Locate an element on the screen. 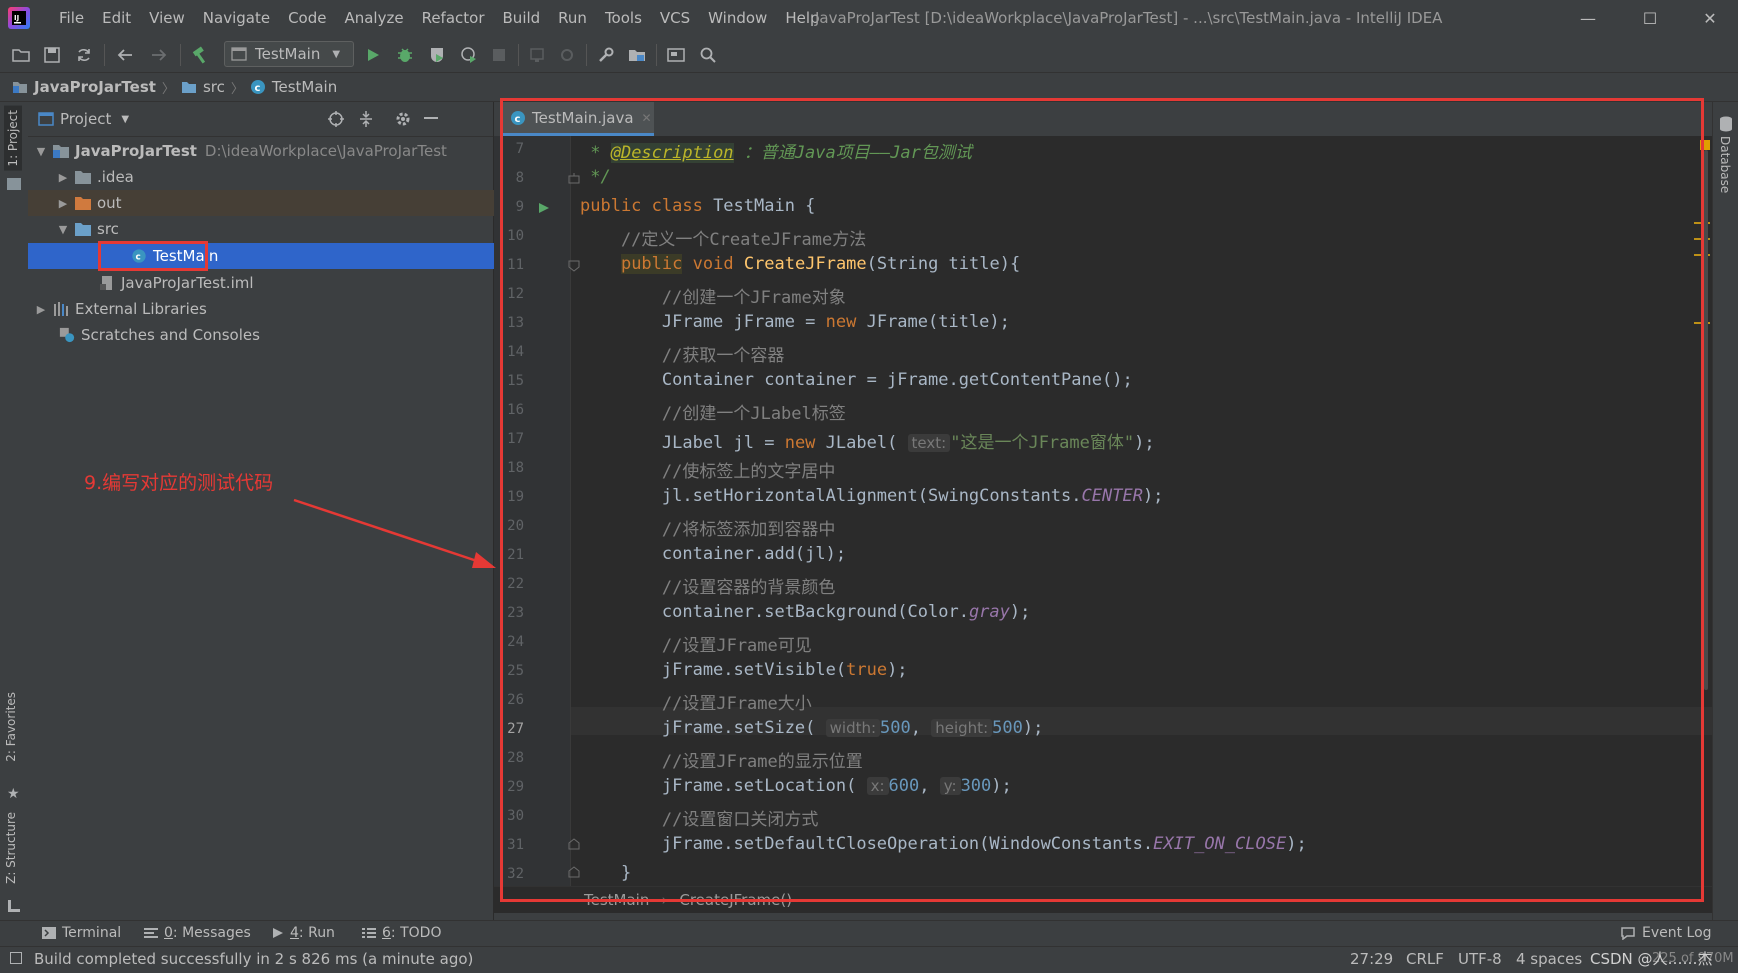 Image resolution: width=1738 pixels, height=973 pixels. project-view-title: Project is located at coordinates (86, 119).